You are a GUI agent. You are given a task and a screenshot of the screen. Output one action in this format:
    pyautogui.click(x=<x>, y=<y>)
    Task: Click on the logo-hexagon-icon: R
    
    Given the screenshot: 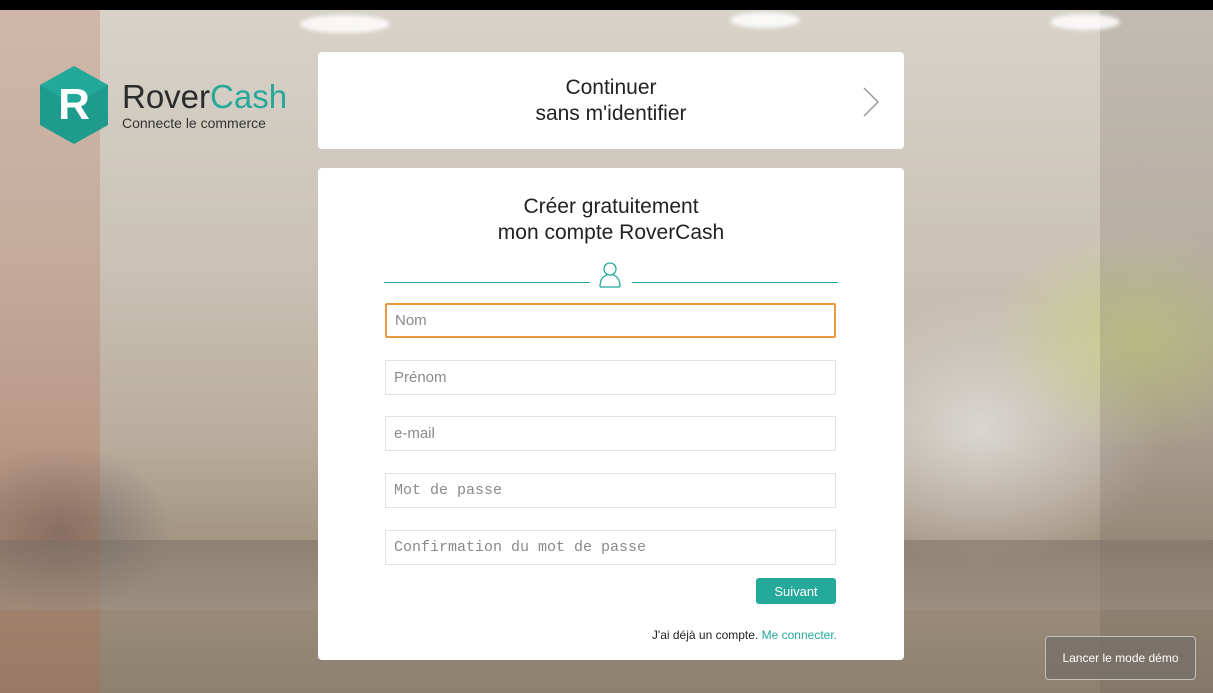 What is the action you would take?
    pyautogui.click(x=74, y=105)
    